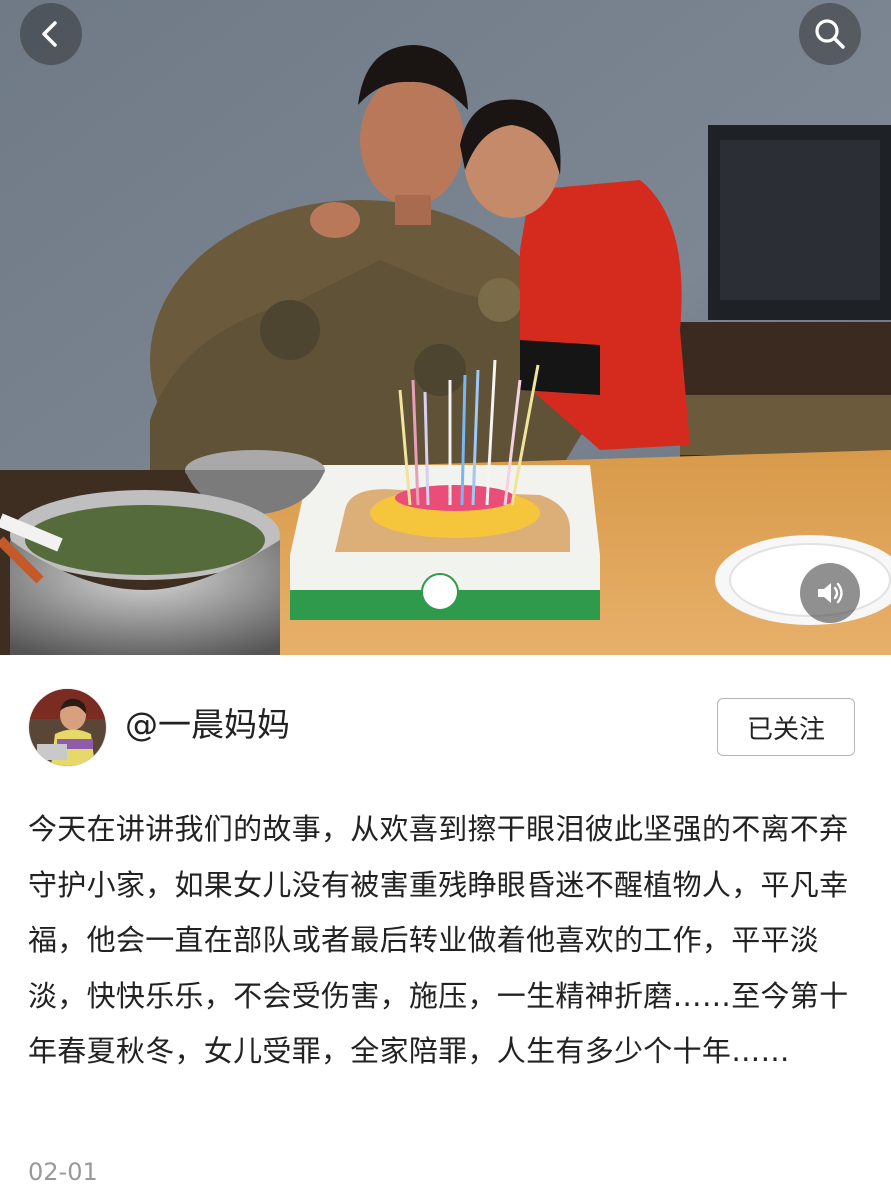  I want to click on author-name: @一晨妈妈, so click(207, 725).